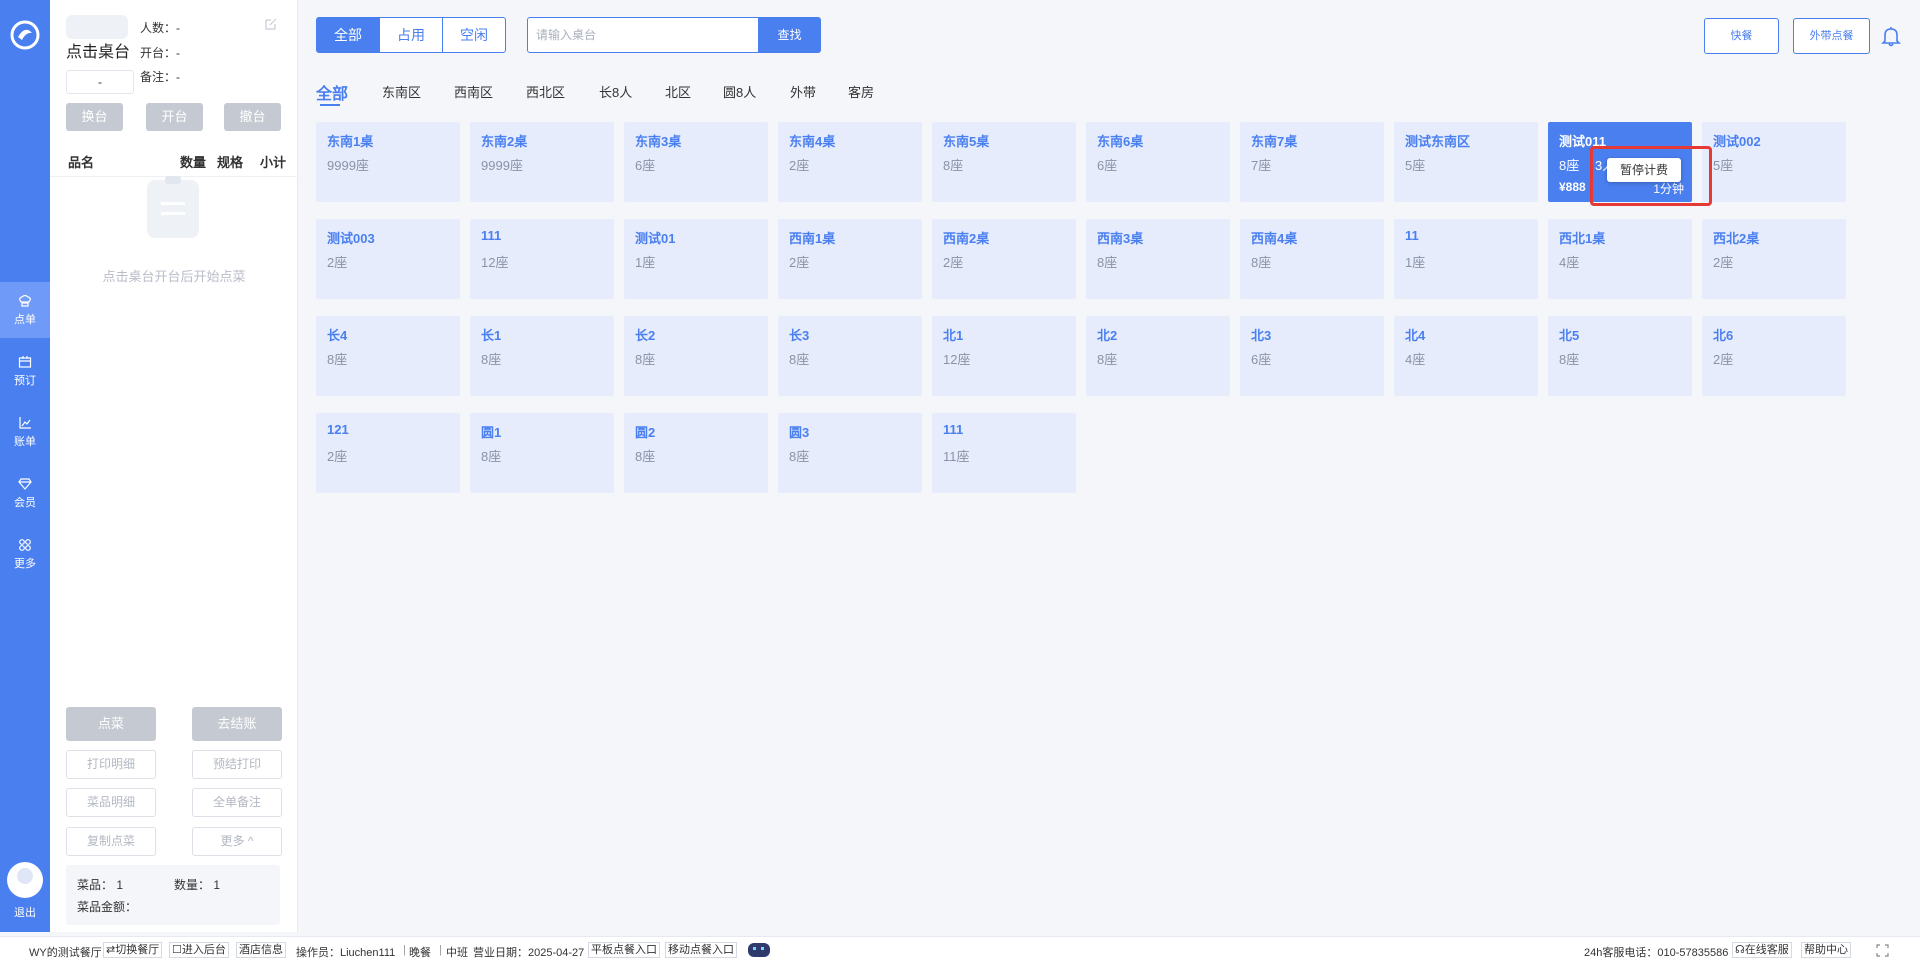 This screenshot has width=1920, height=963. Describe the element at coordinates (1312, 259) in the screenshot. I see `table-card: 西南4桌 8座` at that location.